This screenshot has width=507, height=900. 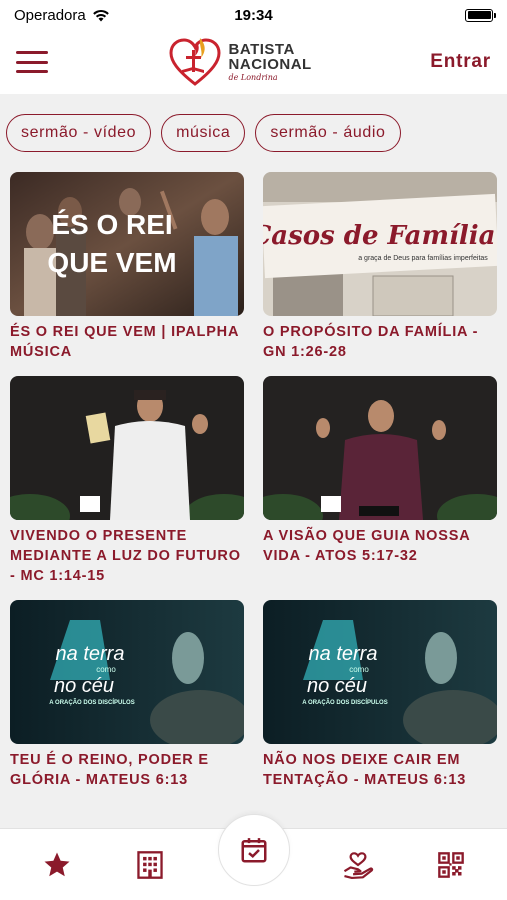 I want to click on login-button: Entrar, so click(x=460, y=62).